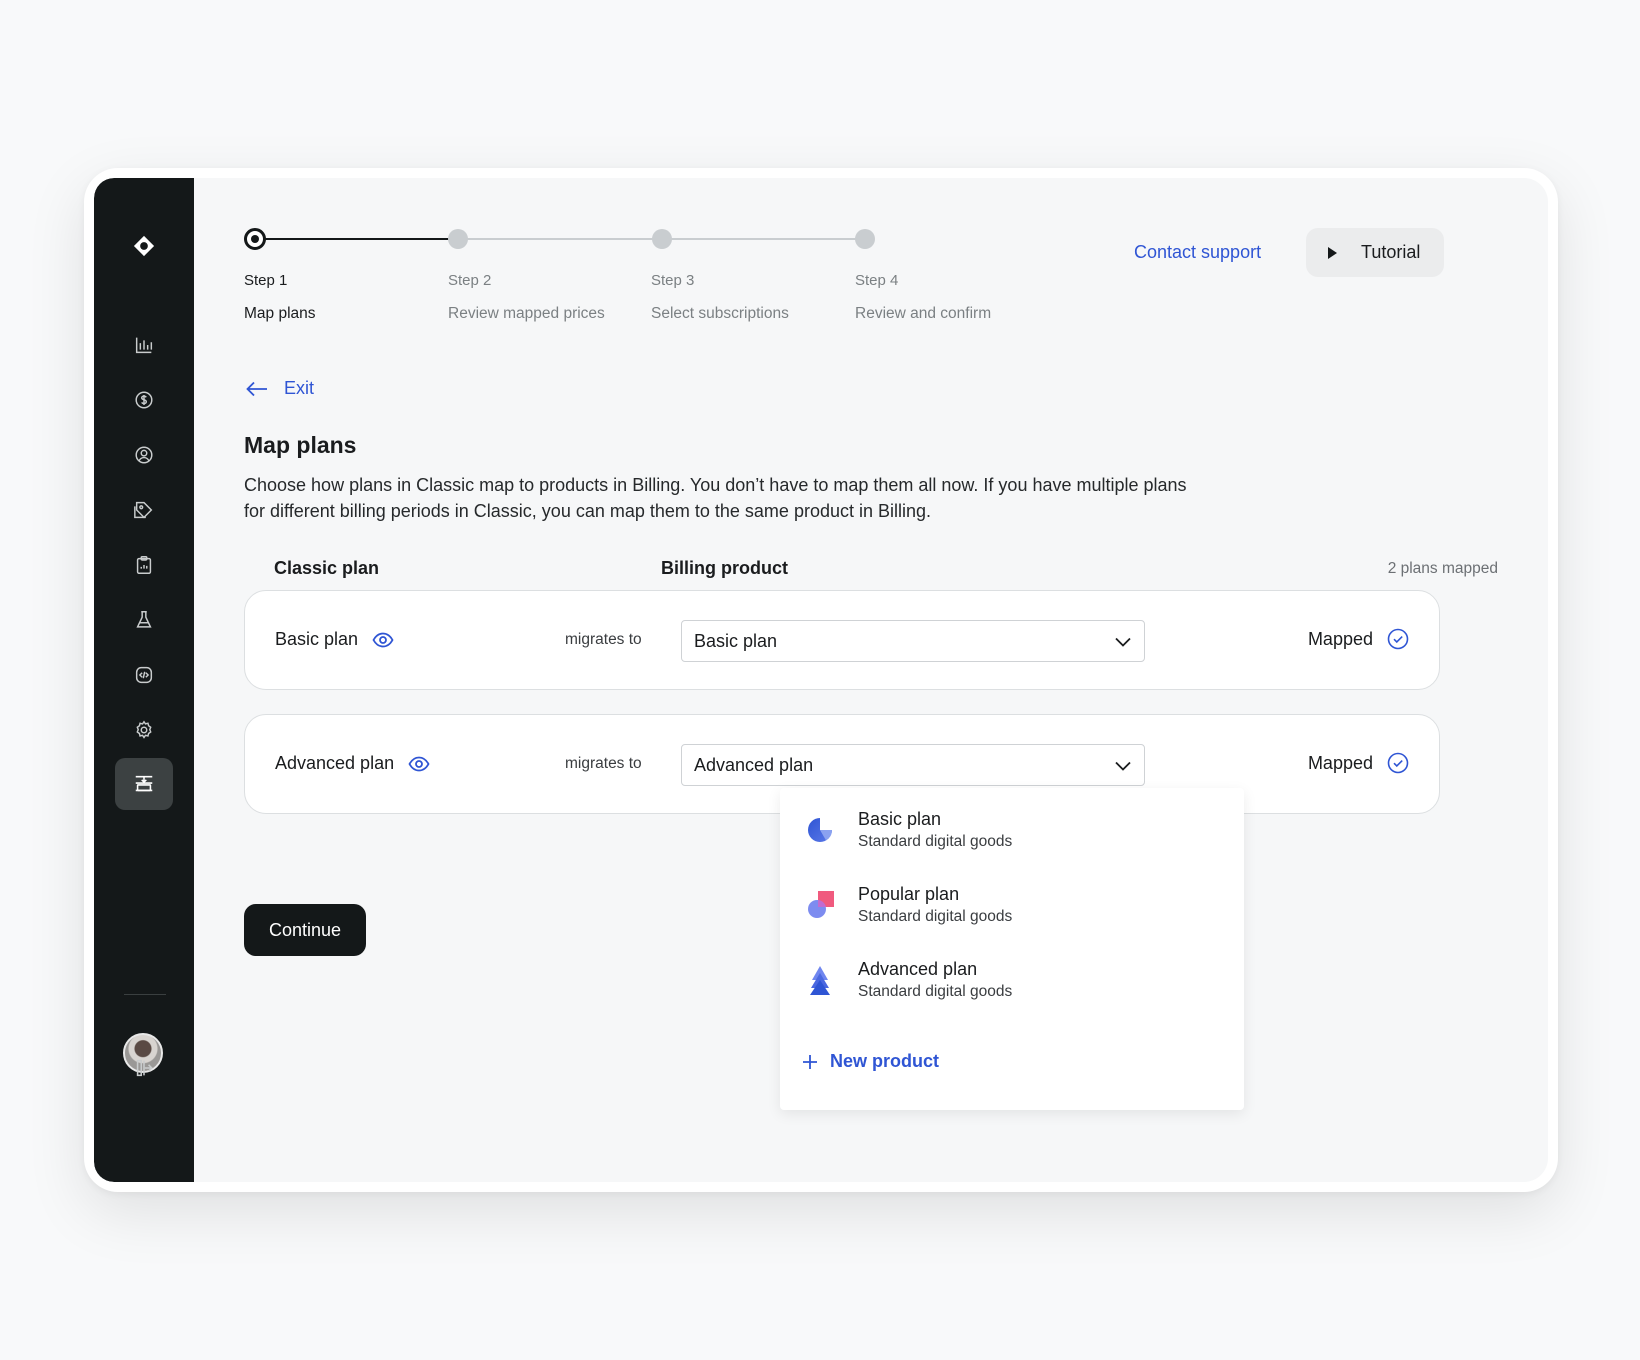 The width and height of the screenshot is (1640, 1360). I want to click on step-2-dot, so click(458, 239).